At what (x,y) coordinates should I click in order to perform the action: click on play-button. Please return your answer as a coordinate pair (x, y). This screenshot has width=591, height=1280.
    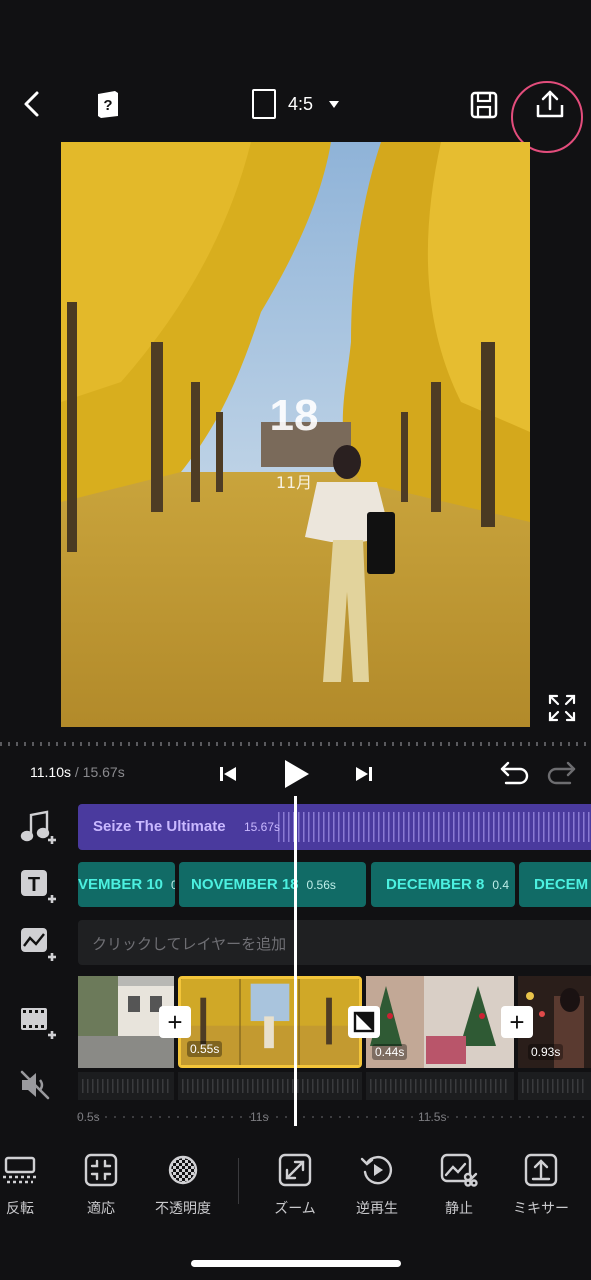
    Looking at the image, I should click on (296, 774).